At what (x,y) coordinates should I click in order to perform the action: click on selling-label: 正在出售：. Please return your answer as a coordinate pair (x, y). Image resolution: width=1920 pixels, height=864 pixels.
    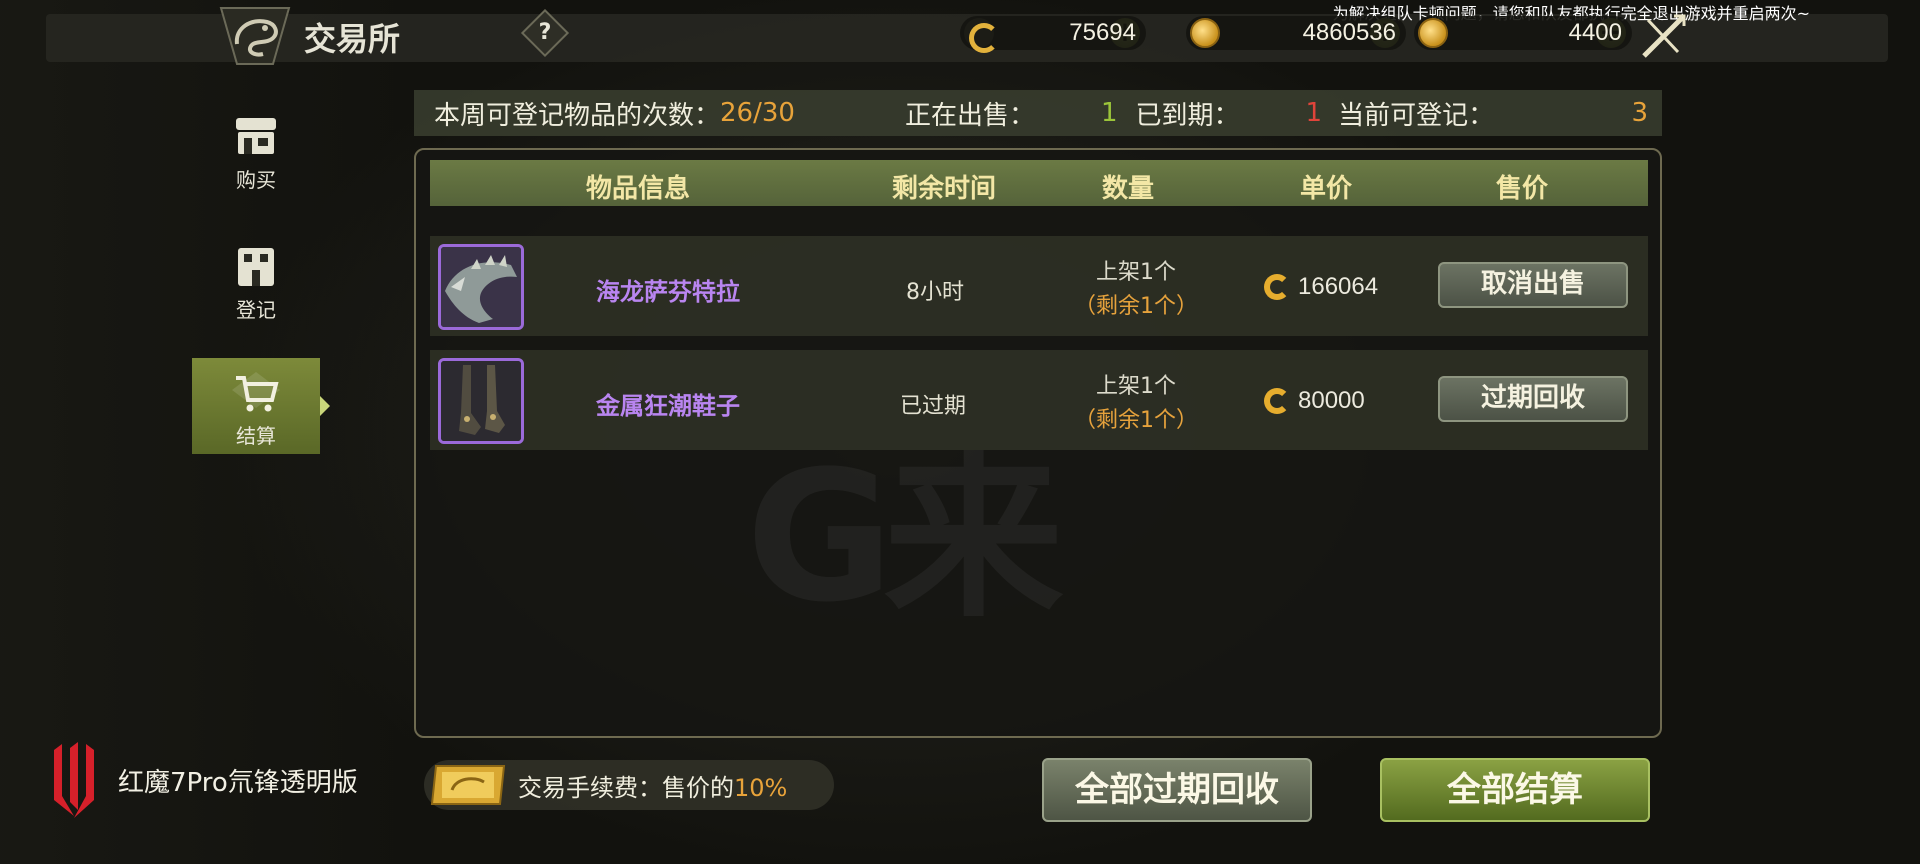
    Looking at the image, I should click on (969, 115).